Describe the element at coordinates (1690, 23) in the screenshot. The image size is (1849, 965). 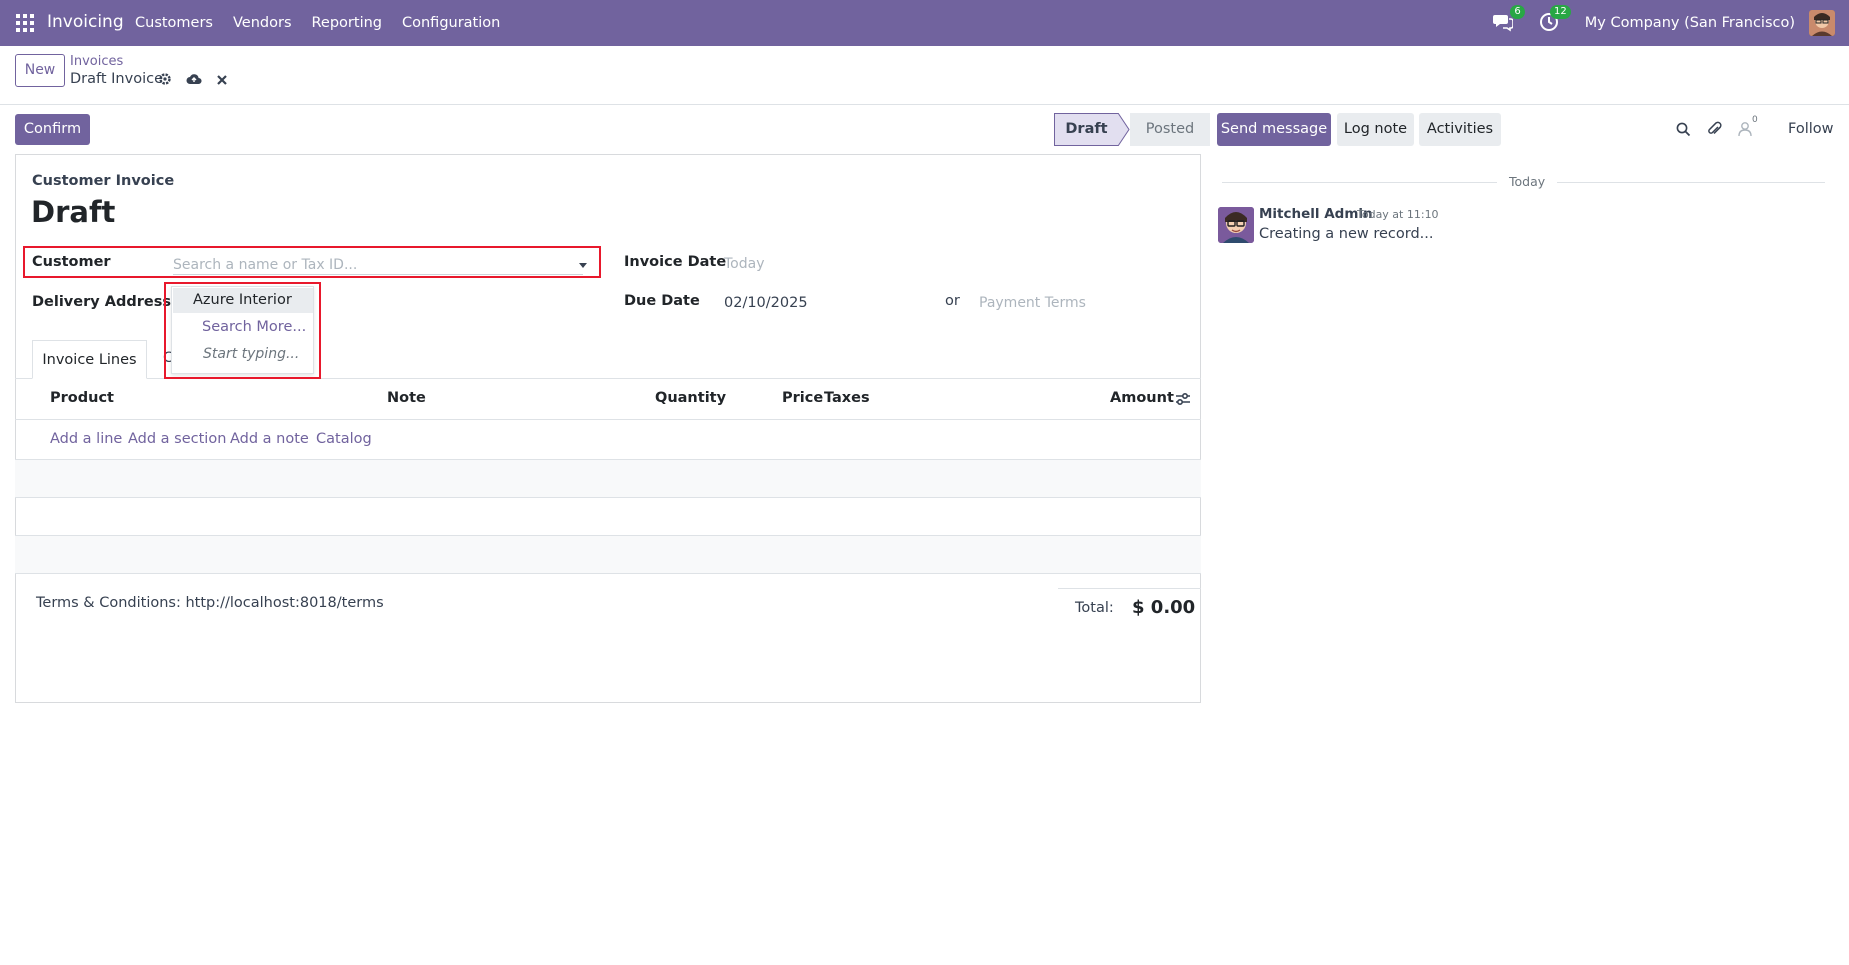
I see `company-switcher: My Company (San Francisco)` at that location.